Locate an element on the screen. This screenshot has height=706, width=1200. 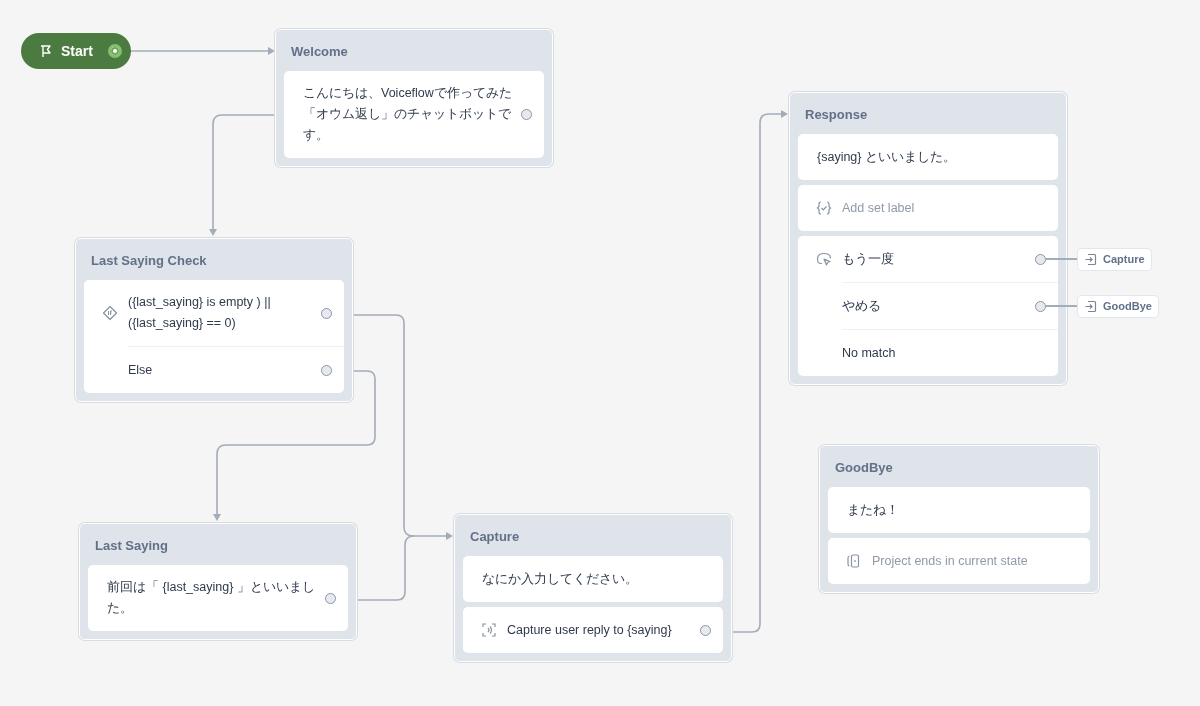
block-title: Capture is located at coordinates (495, 537).